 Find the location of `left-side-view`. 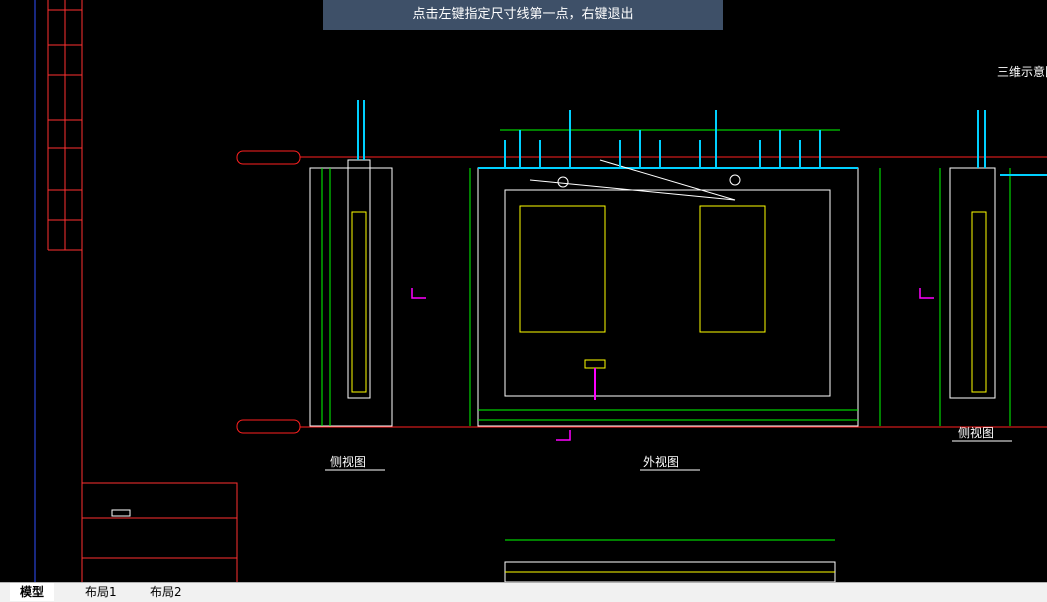

left-side-view is located at coordinates (351, 263).